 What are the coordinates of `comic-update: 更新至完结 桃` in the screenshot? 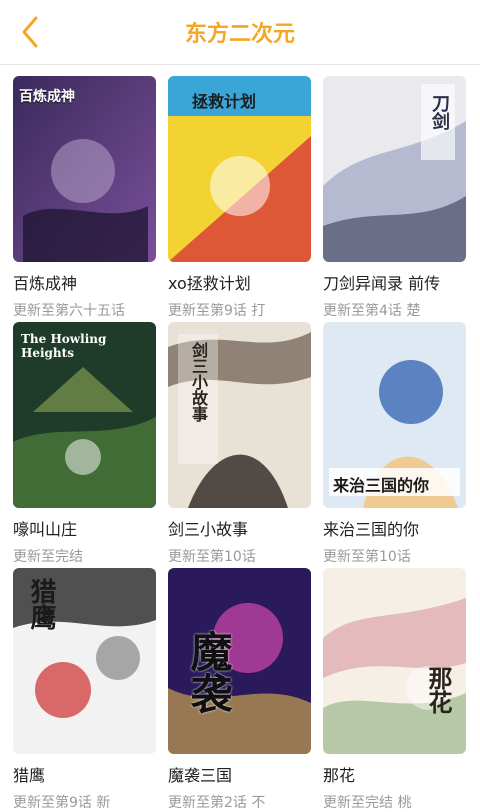 It's located at (367, 803).